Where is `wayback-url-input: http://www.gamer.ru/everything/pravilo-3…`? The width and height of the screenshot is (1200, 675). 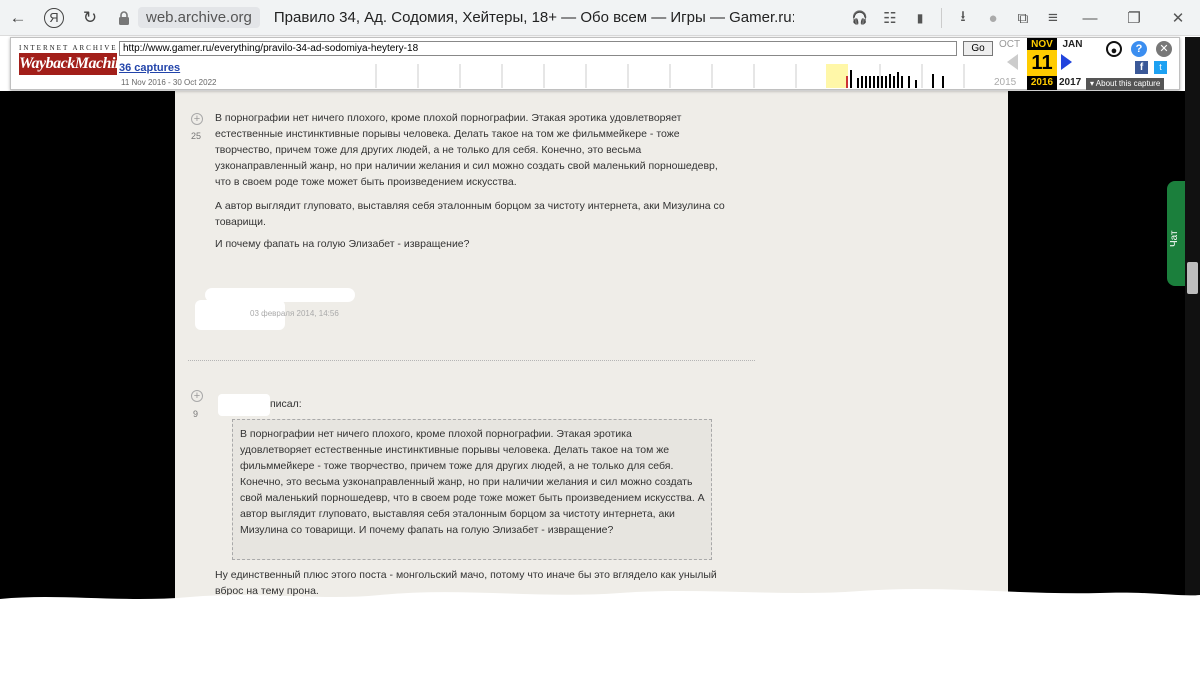 wayback-url-input: http://www.gamer.ru/everything/pravilo-3… is located at coordinates (538, 48).